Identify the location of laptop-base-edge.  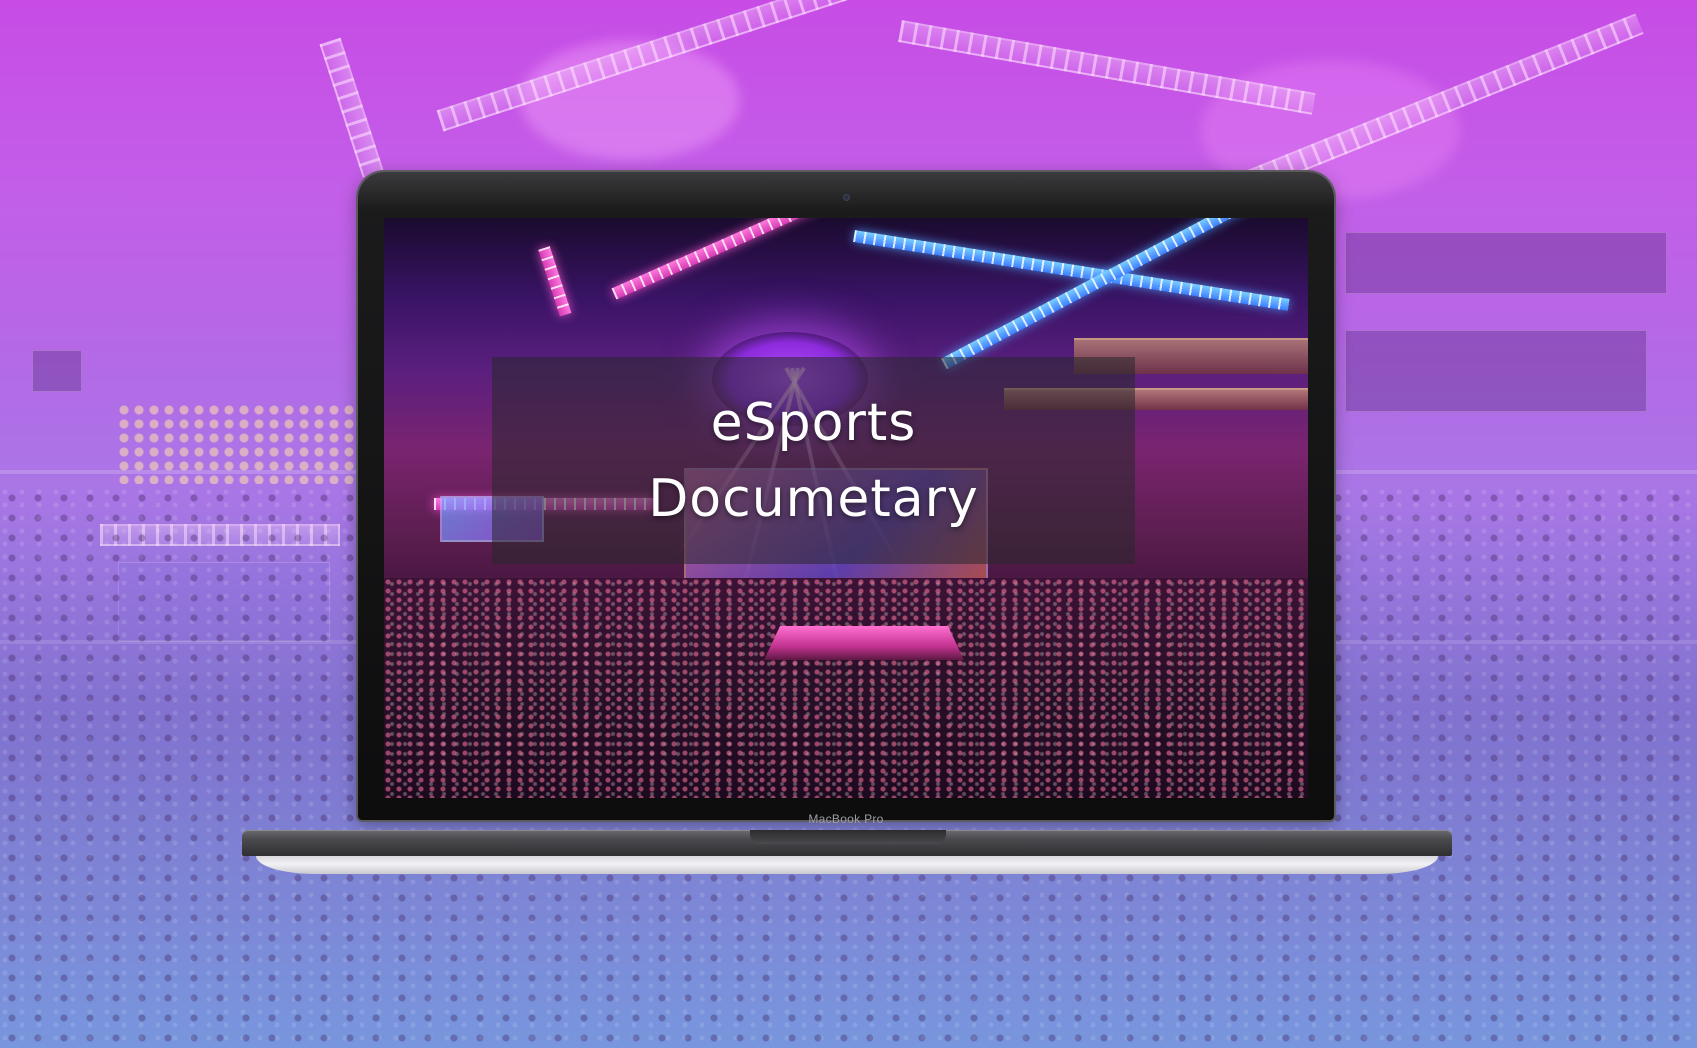
(847, 865).